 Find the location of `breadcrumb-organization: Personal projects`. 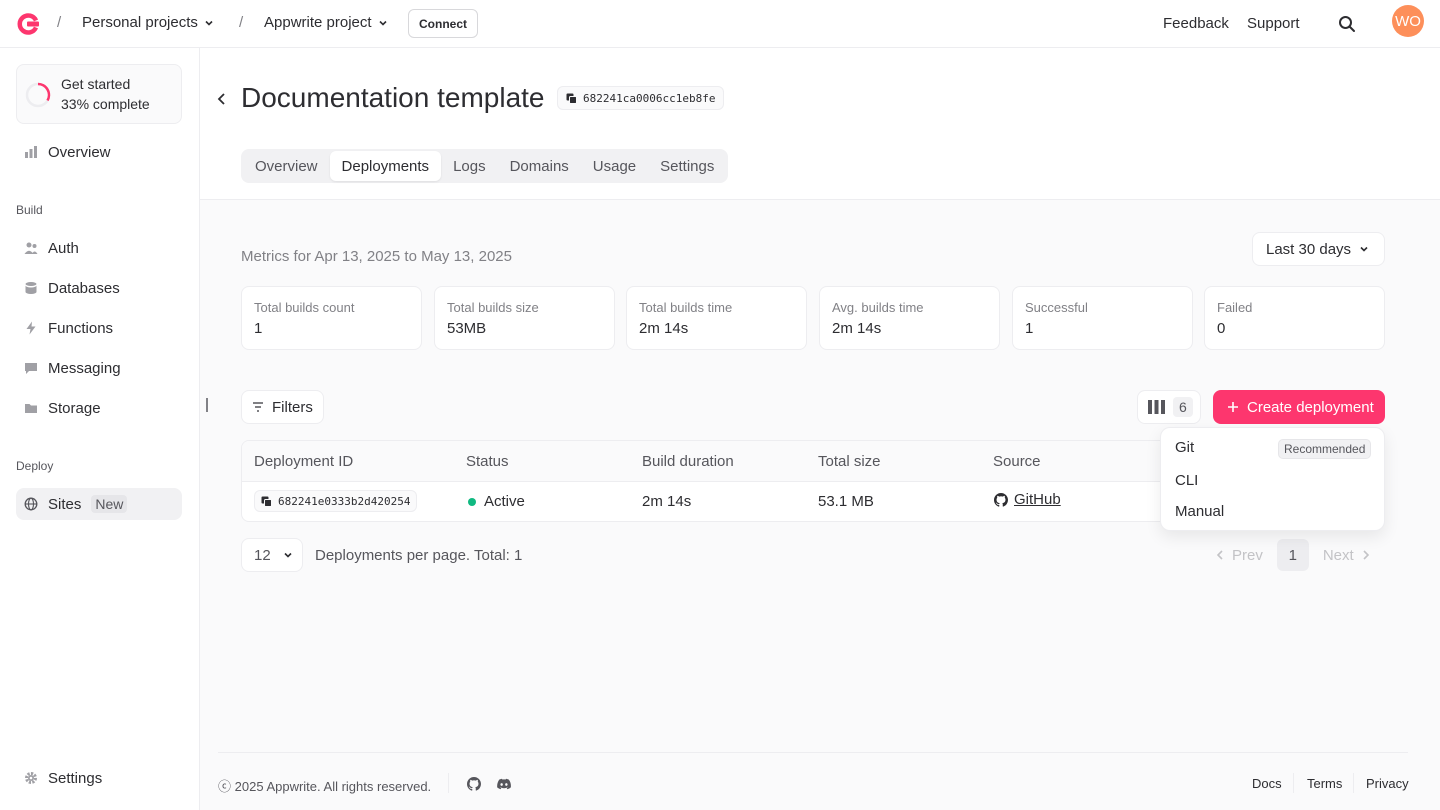

breadcrumb-organization: Personal projects is located at coordinates (148, 22).